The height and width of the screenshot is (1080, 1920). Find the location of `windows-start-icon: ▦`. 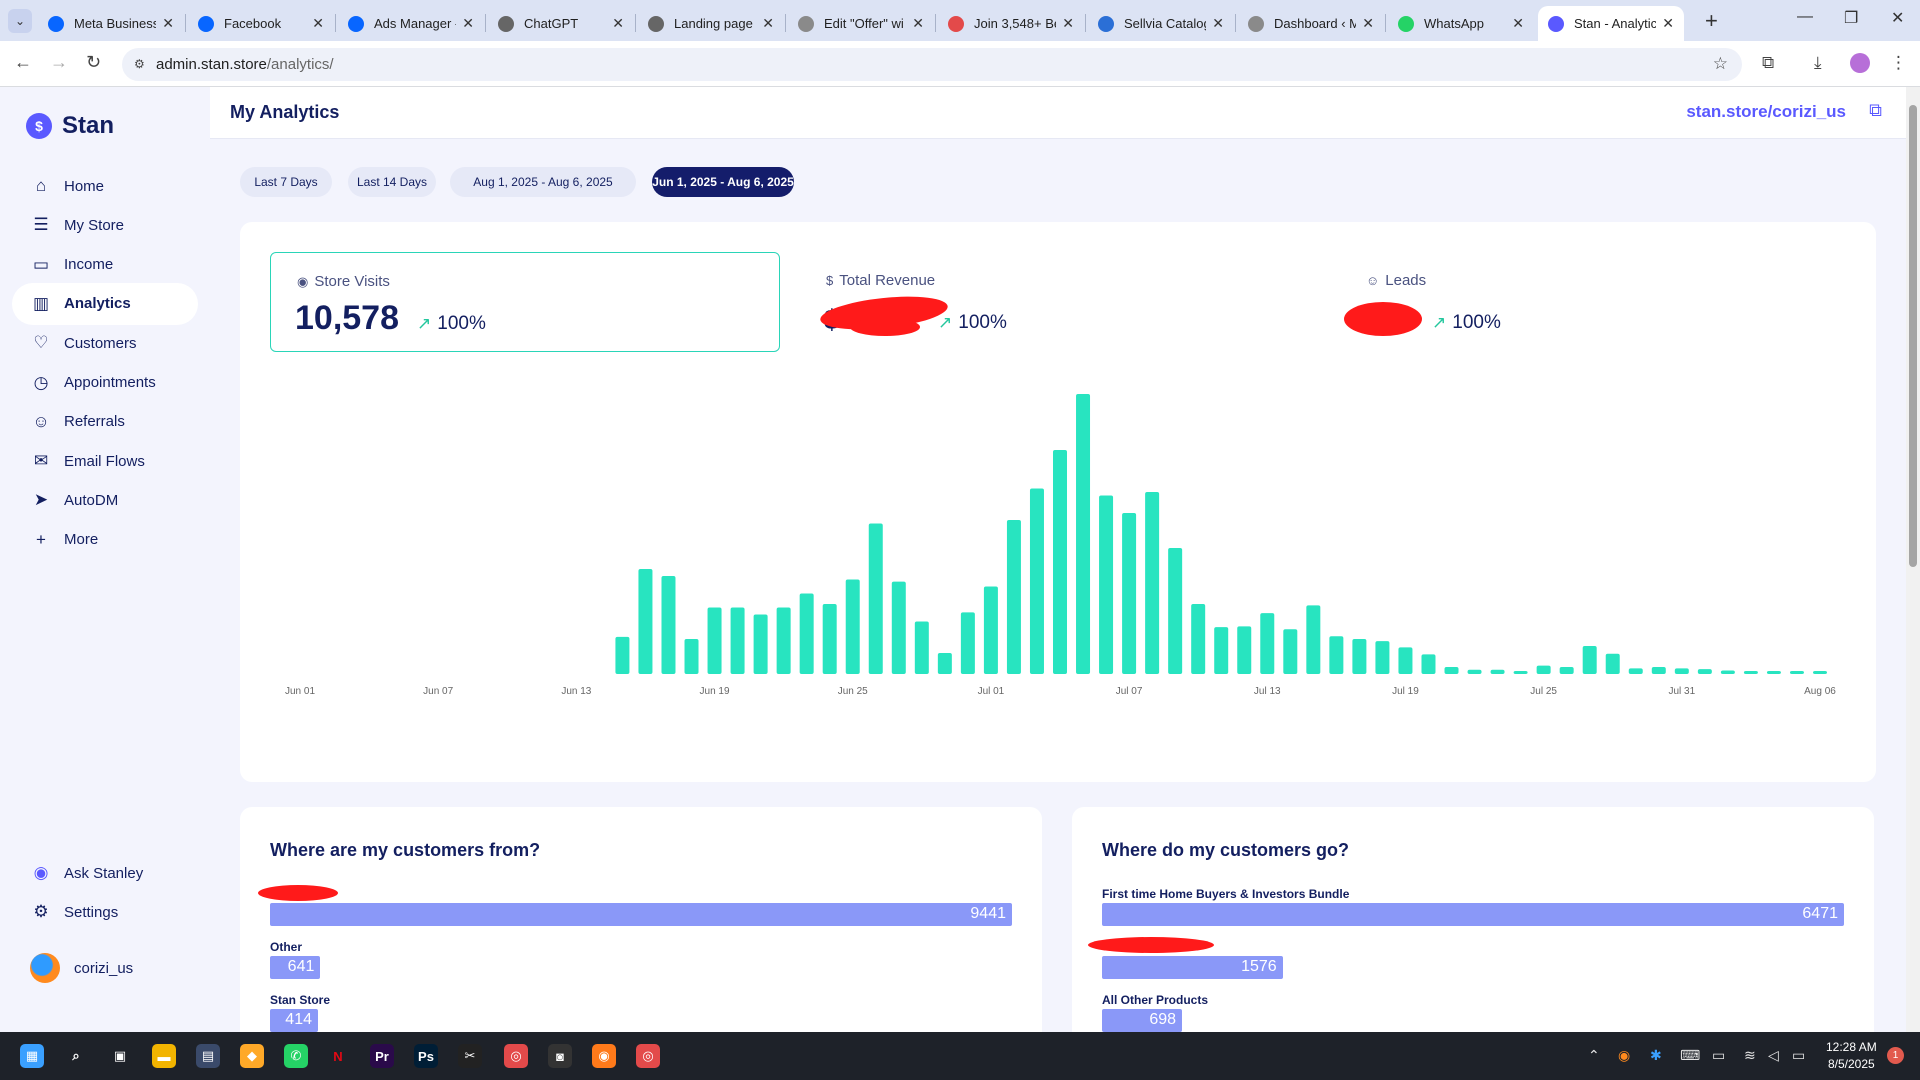

windows-start-icon: ▦ is located at coordinates (32, 1056).